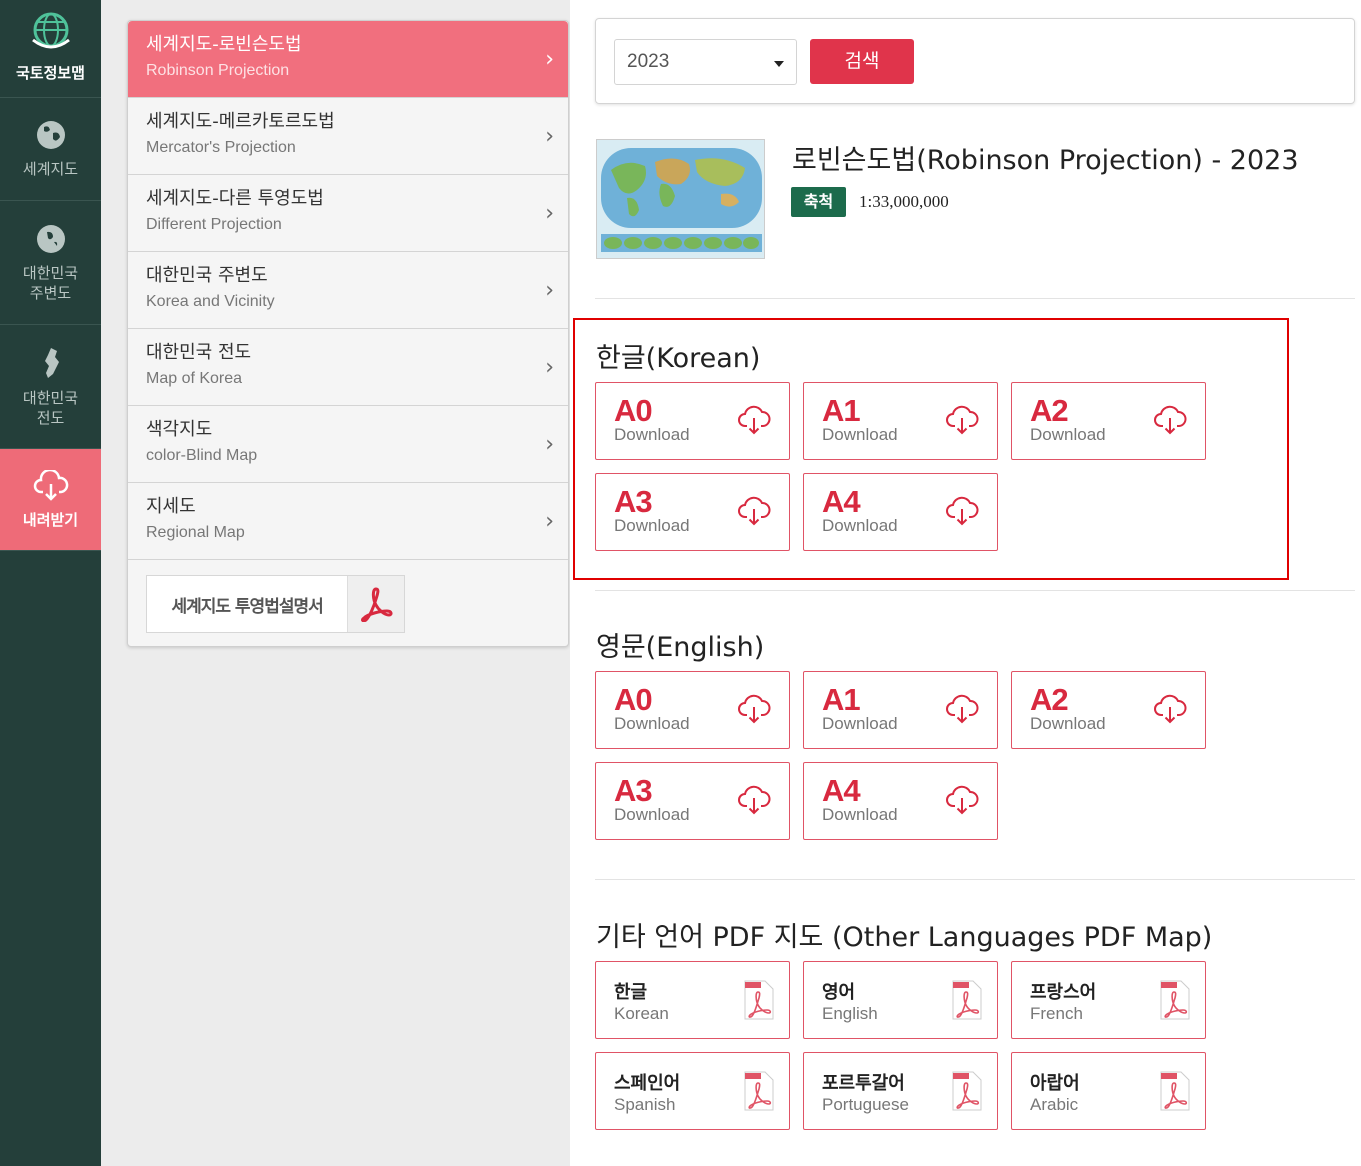 The height and width of the screenshot is (1166, 1361). I want to click on scale-value: 1:33,000,000, so click(904, 201).